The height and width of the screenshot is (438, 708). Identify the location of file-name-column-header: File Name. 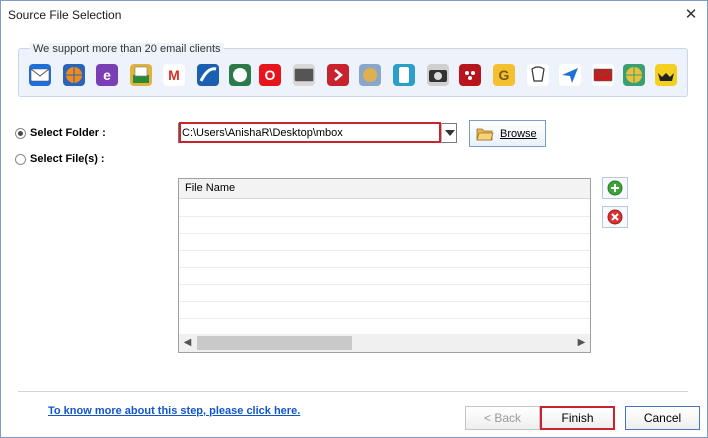
(210, 188).